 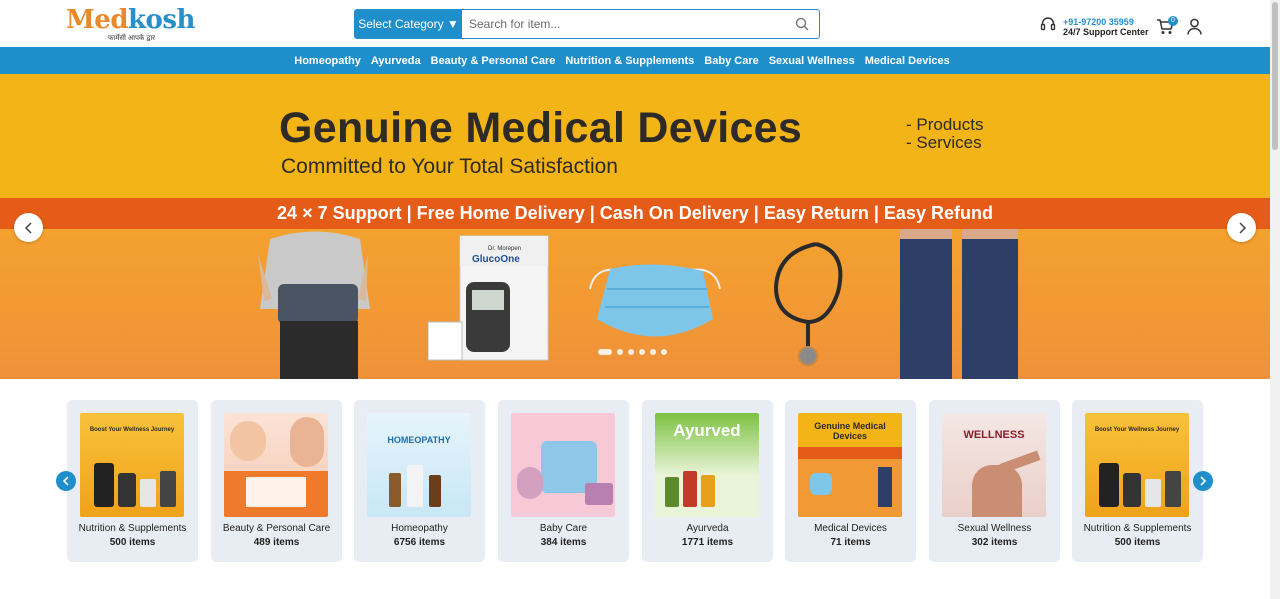 I want to click on category-name: Homeopathy, so click(x=419, y=528).